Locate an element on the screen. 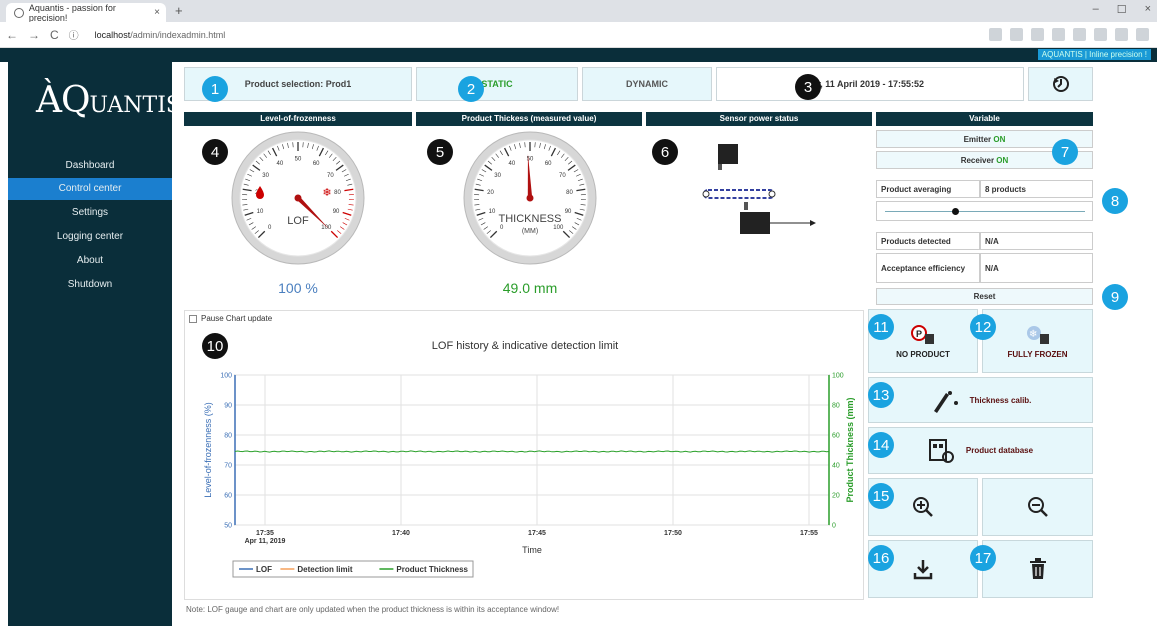  x-tick-label: 17:50 is located at coordinates (673, 533).